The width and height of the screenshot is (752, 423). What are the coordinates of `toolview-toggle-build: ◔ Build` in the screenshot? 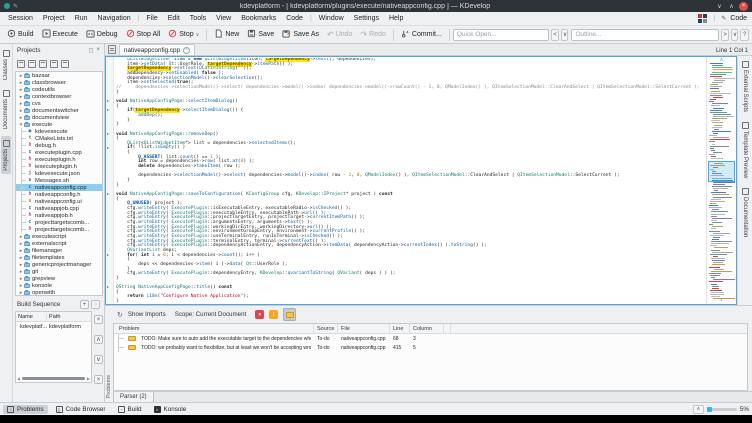 It's located at (130, 409).